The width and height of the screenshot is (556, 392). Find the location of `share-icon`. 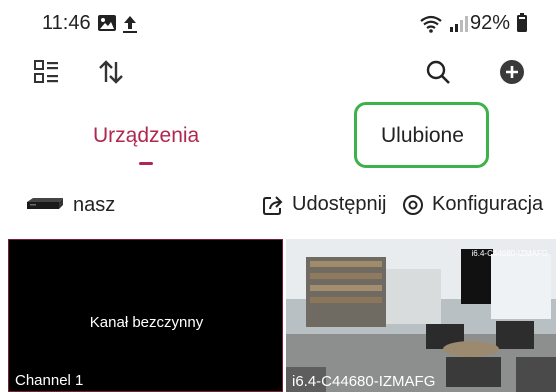

share-icon is located at coordinates (273, 205).